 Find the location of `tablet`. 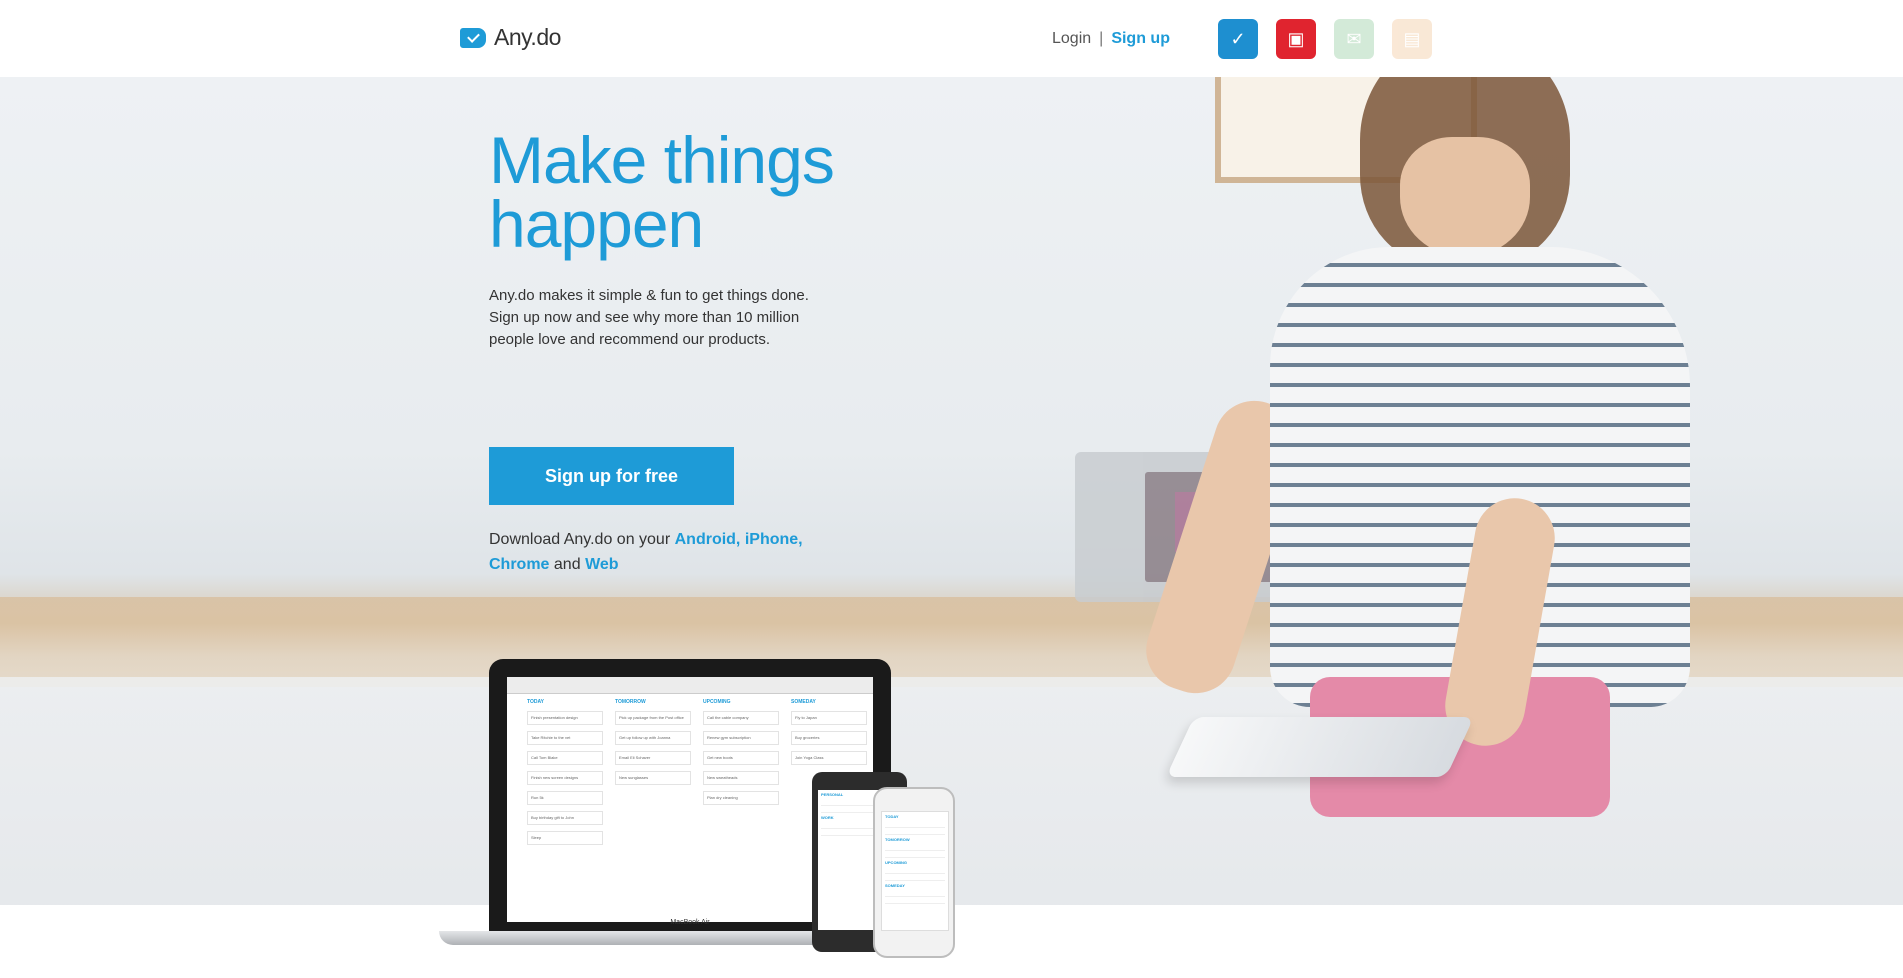

tablet is located at coordinates (1320, 747).